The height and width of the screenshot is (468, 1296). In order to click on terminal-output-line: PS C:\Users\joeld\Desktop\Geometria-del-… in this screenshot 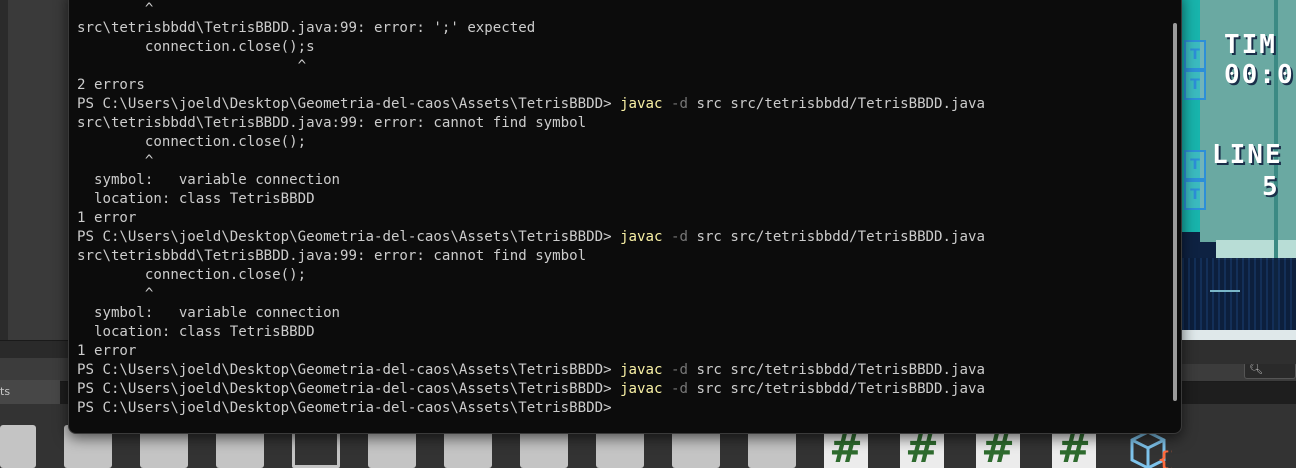, I will do `click(349, 408)`.